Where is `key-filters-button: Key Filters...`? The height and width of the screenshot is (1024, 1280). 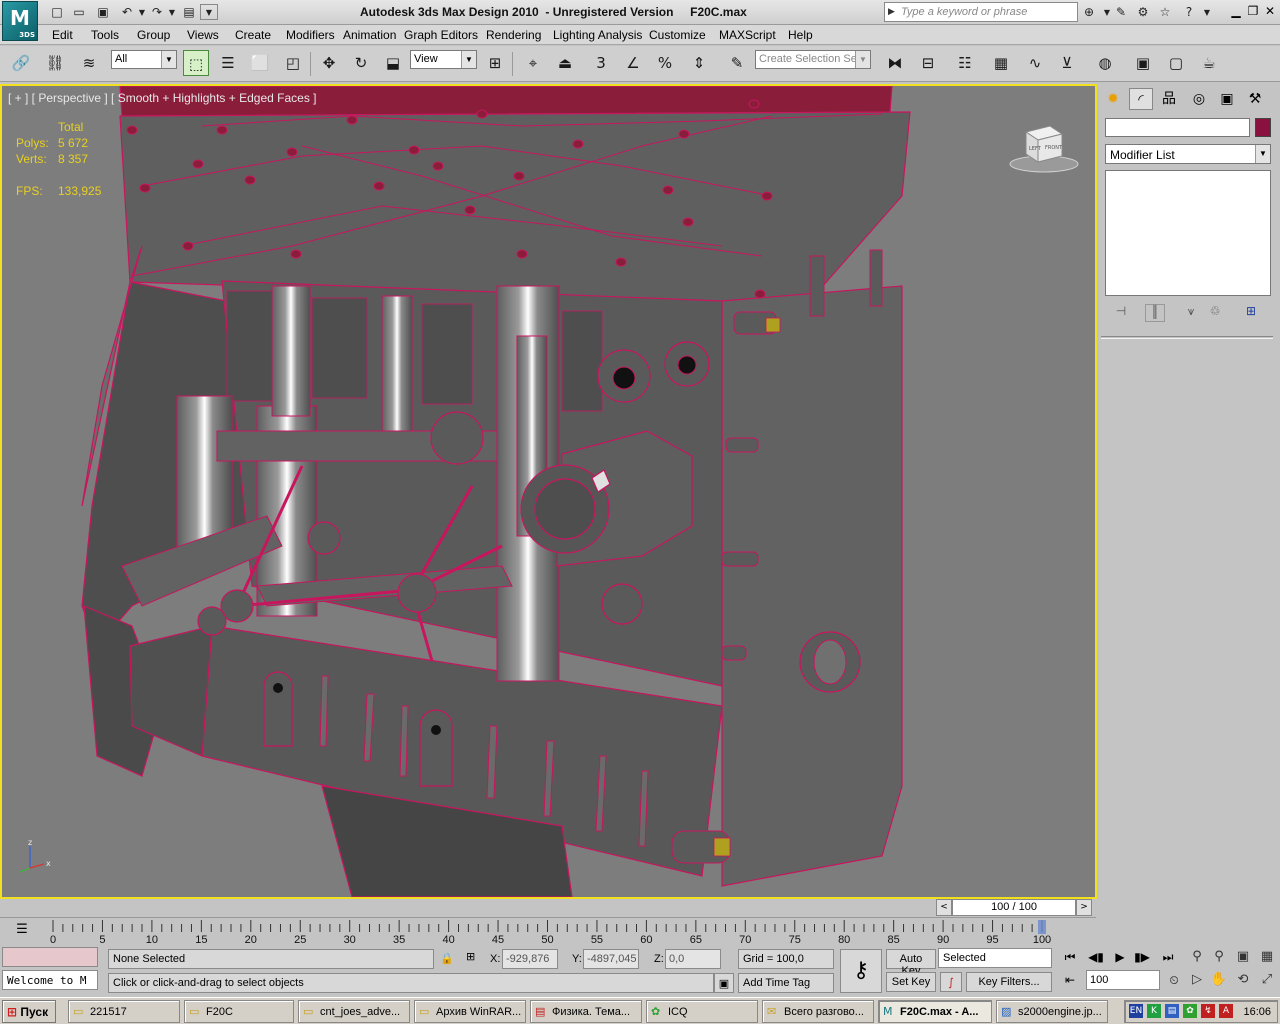
key-filters-button: Key Filters... is located at coordinates (1009, 982).